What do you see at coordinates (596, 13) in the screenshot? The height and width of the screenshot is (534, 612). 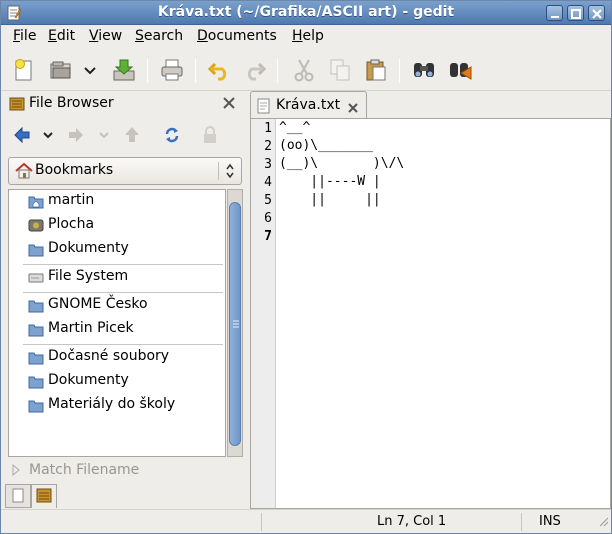 I see `close-window-button` at bounding box center [596, 13].